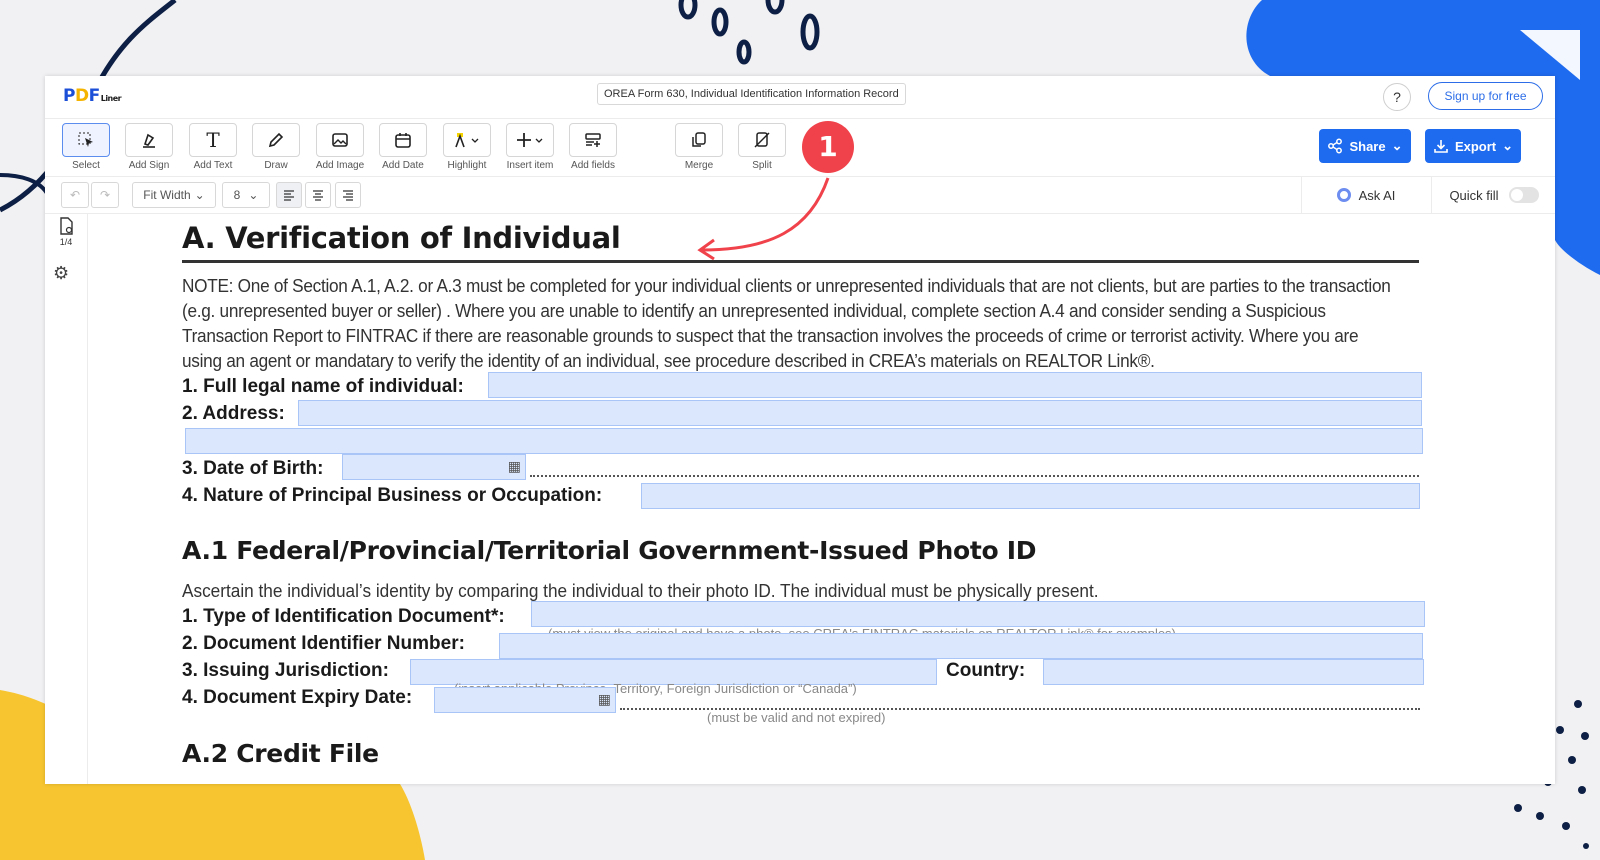 The image size is (1600, 860). Describe the element at coordinates (828, 147) in the screenshot. I see `step-badge: 1` at that location.